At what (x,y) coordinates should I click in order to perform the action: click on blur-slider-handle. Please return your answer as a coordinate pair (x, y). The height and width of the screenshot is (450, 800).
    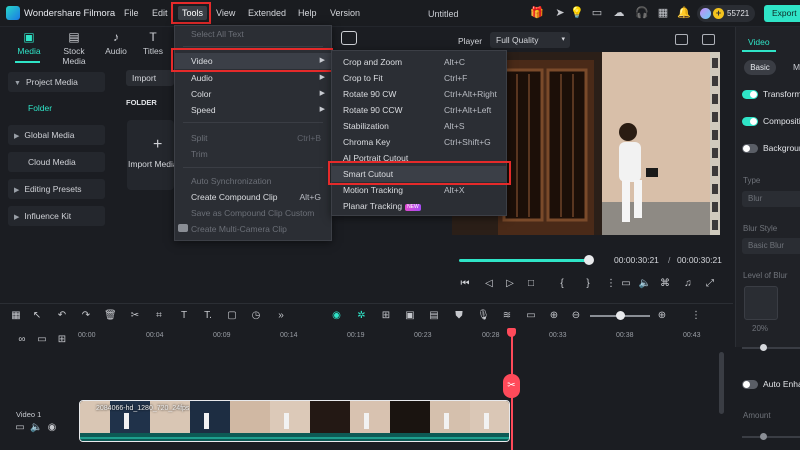
    Looking at the image, I should click on (763, 347).